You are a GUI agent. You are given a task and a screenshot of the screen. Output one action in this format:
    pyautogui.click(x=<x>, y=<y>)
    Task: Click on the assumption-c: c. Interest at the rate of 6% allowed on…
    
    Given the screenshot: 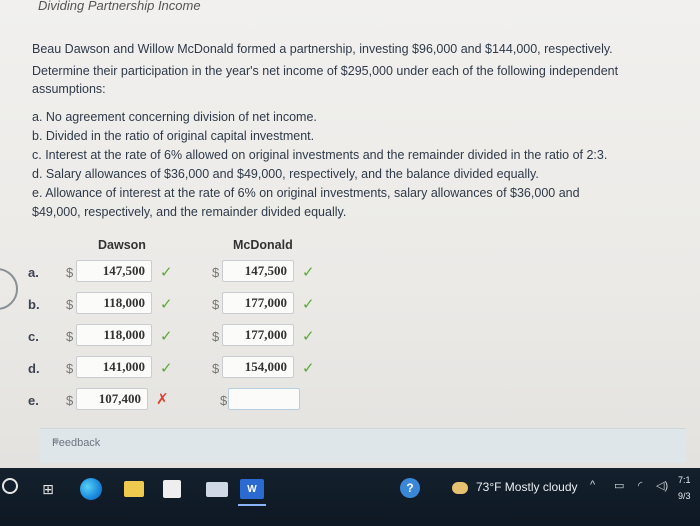 What is the action you would take?
    pyautogui.click(x=320, y=155)
    